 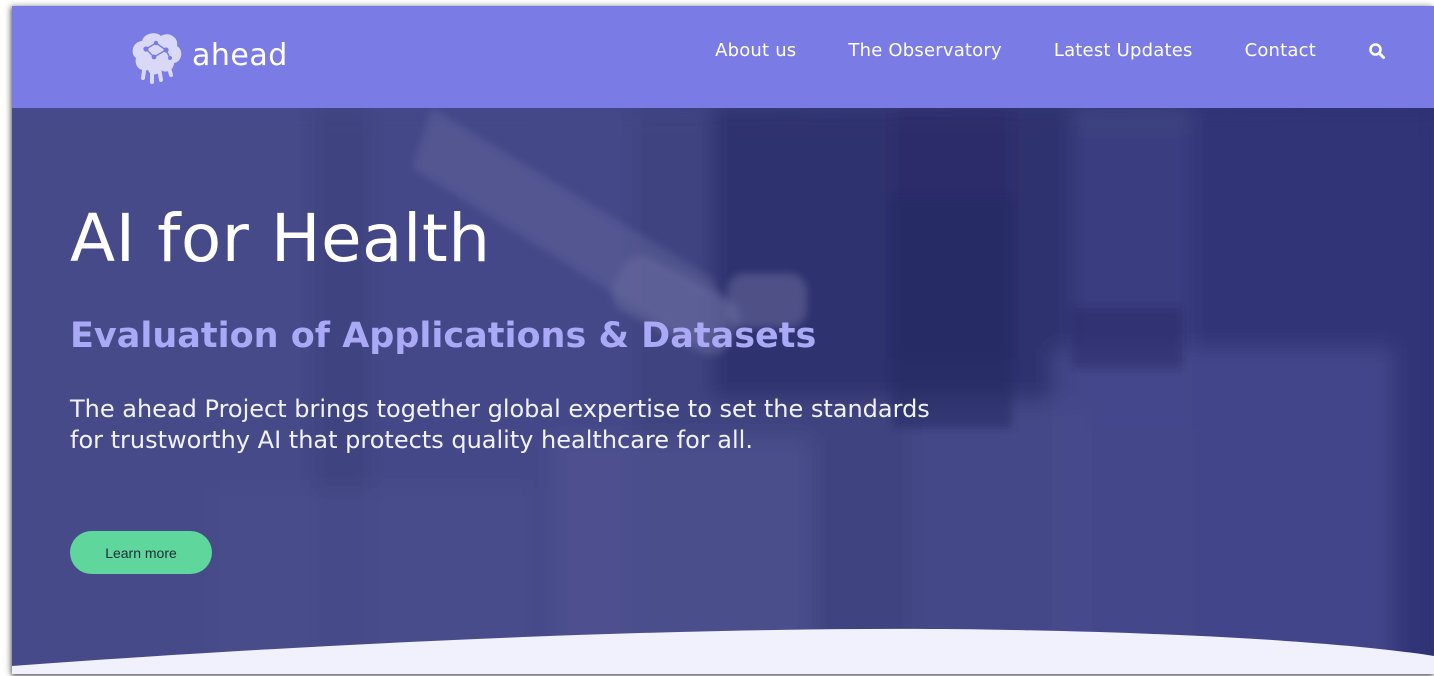 What do you see at coordinates (1377, 51) in the screenshot?
I see `search-icon` at bounding box center [1377, 51].